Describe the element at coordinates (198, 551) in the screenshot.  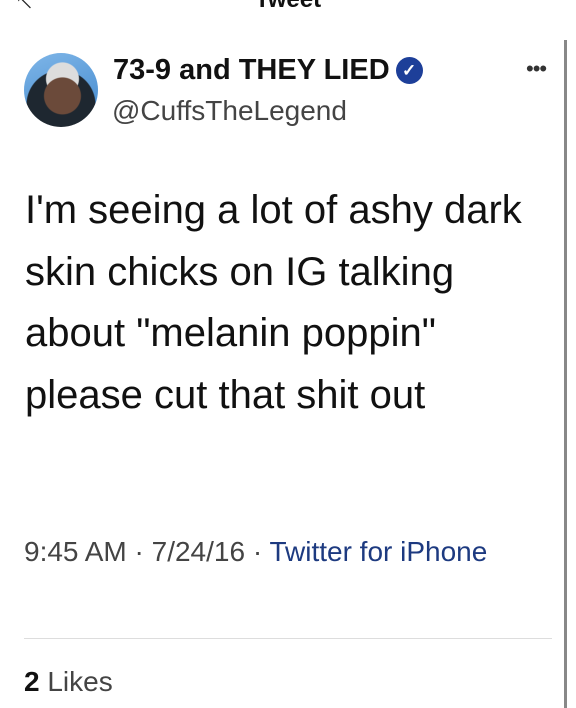
I see `tweet-date: 7/24/16` at that location.